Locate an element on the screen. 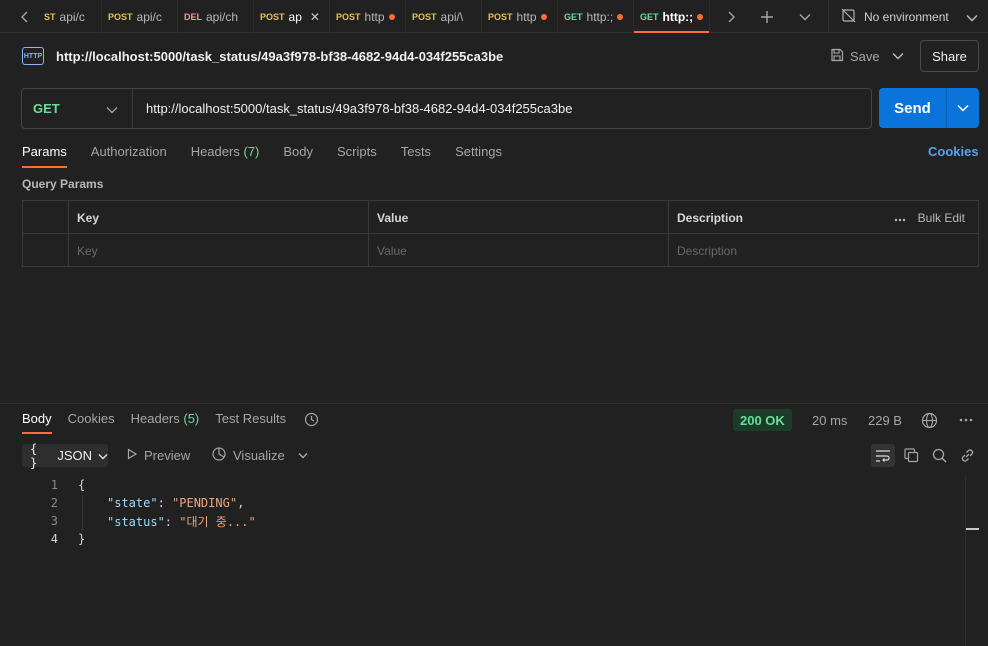 This screenshot has height=646, width=988. tab-method: GET is located at coordinates (573, 16).